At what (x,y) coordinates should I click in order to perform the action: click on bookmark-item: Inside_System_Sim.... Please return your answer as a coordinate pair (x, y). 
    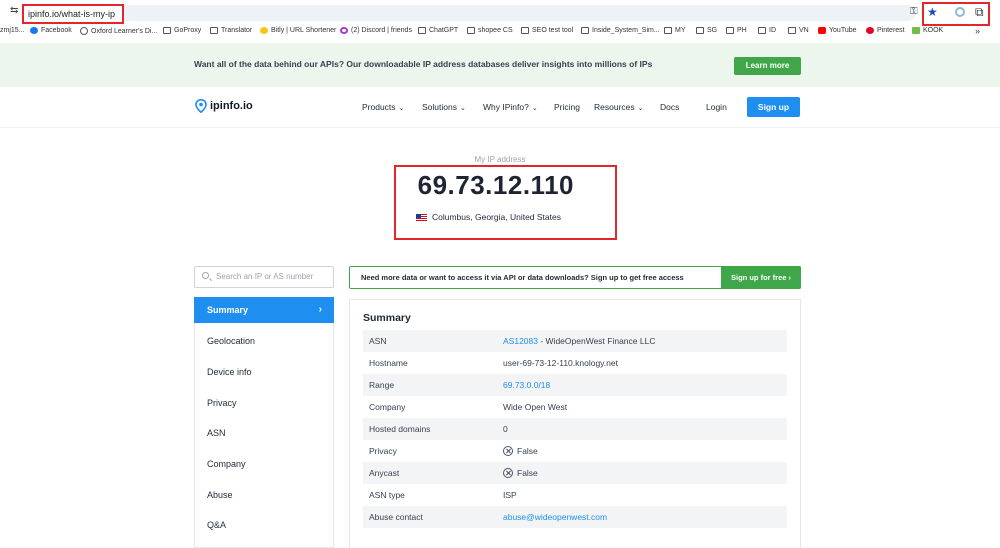
    Looking at the image, I should click on (620, 30).